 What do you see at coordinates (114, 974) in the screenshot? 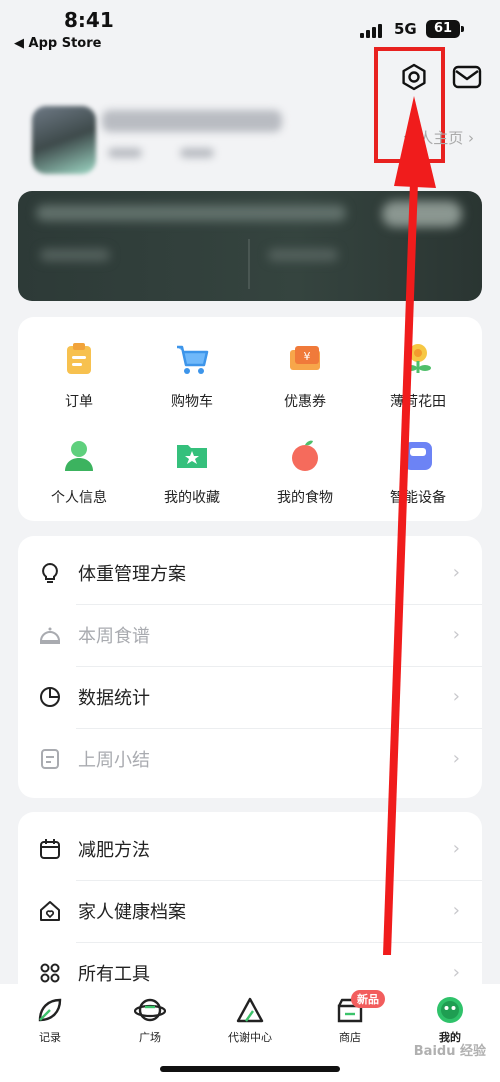
I see `menu-label: 所有工具` at bounding box center [114, 974].